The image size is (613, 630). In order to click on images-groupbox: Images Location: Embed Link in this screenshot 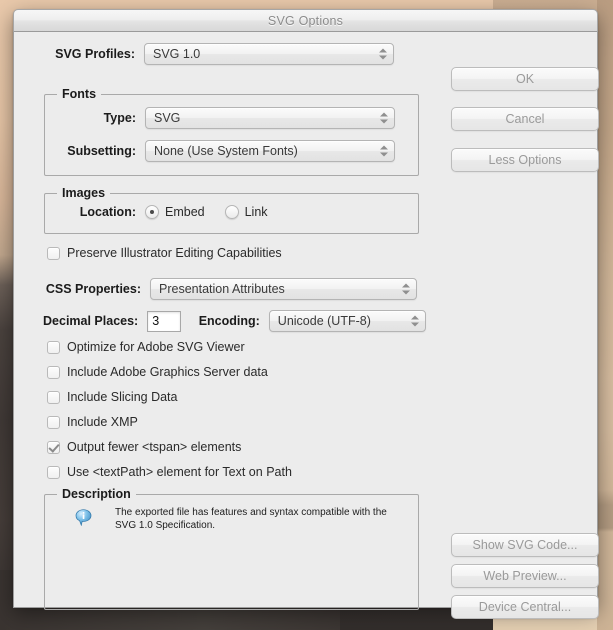, I will do `click(231, 210)`.